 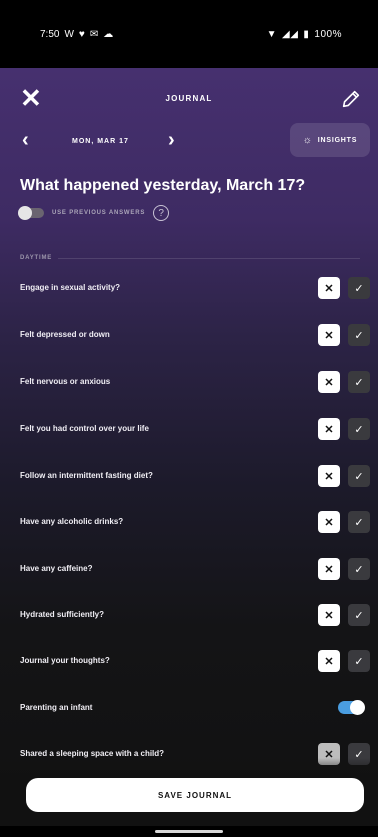 What do you see at coordinates (337, 140) in the screenshot?
I see `insights-label: INSIGHTS` at bounding box center [337, 140].